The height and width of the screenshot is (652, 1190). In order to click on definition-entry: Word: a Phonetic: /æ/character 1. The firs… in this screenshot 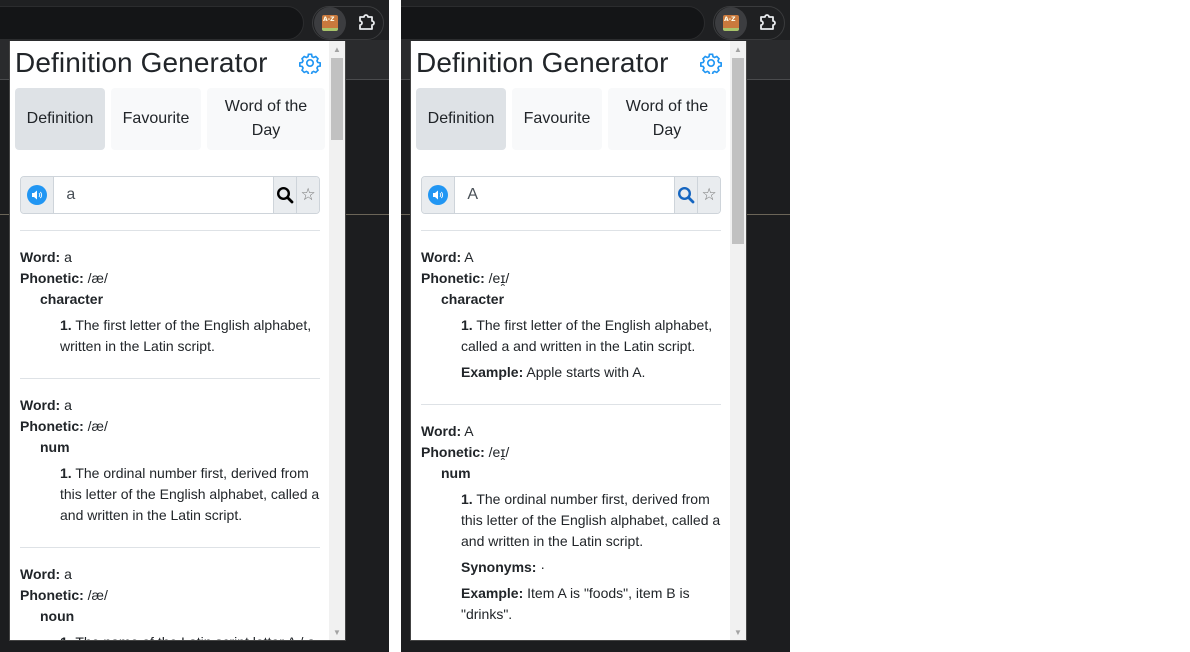, I will do `click(170, 294)`.